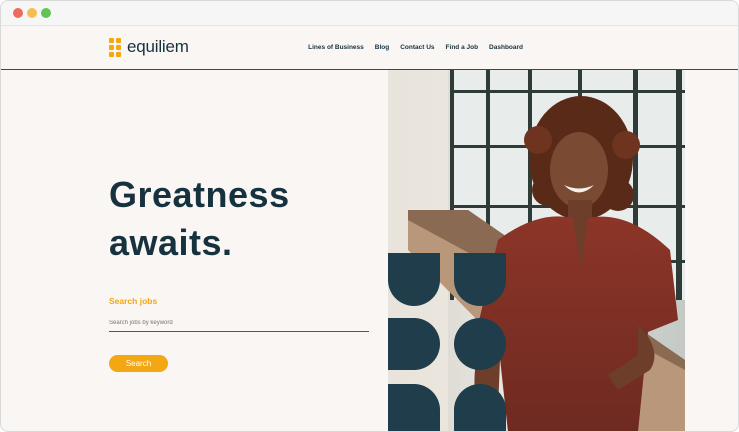 The image size is (739, 432). What do you see at coordinates (46, 13) in the screenshot?
I see `maximize-window-button` at bounding box center [46, 13].